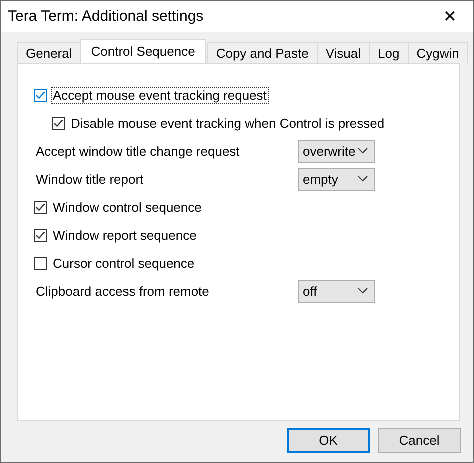 The width and height of the screenshot is (474, 463). What do you see at coordinates (336, 179) in the screenshot?
I see `dropdown: empty` at bounding box center [336, 179].